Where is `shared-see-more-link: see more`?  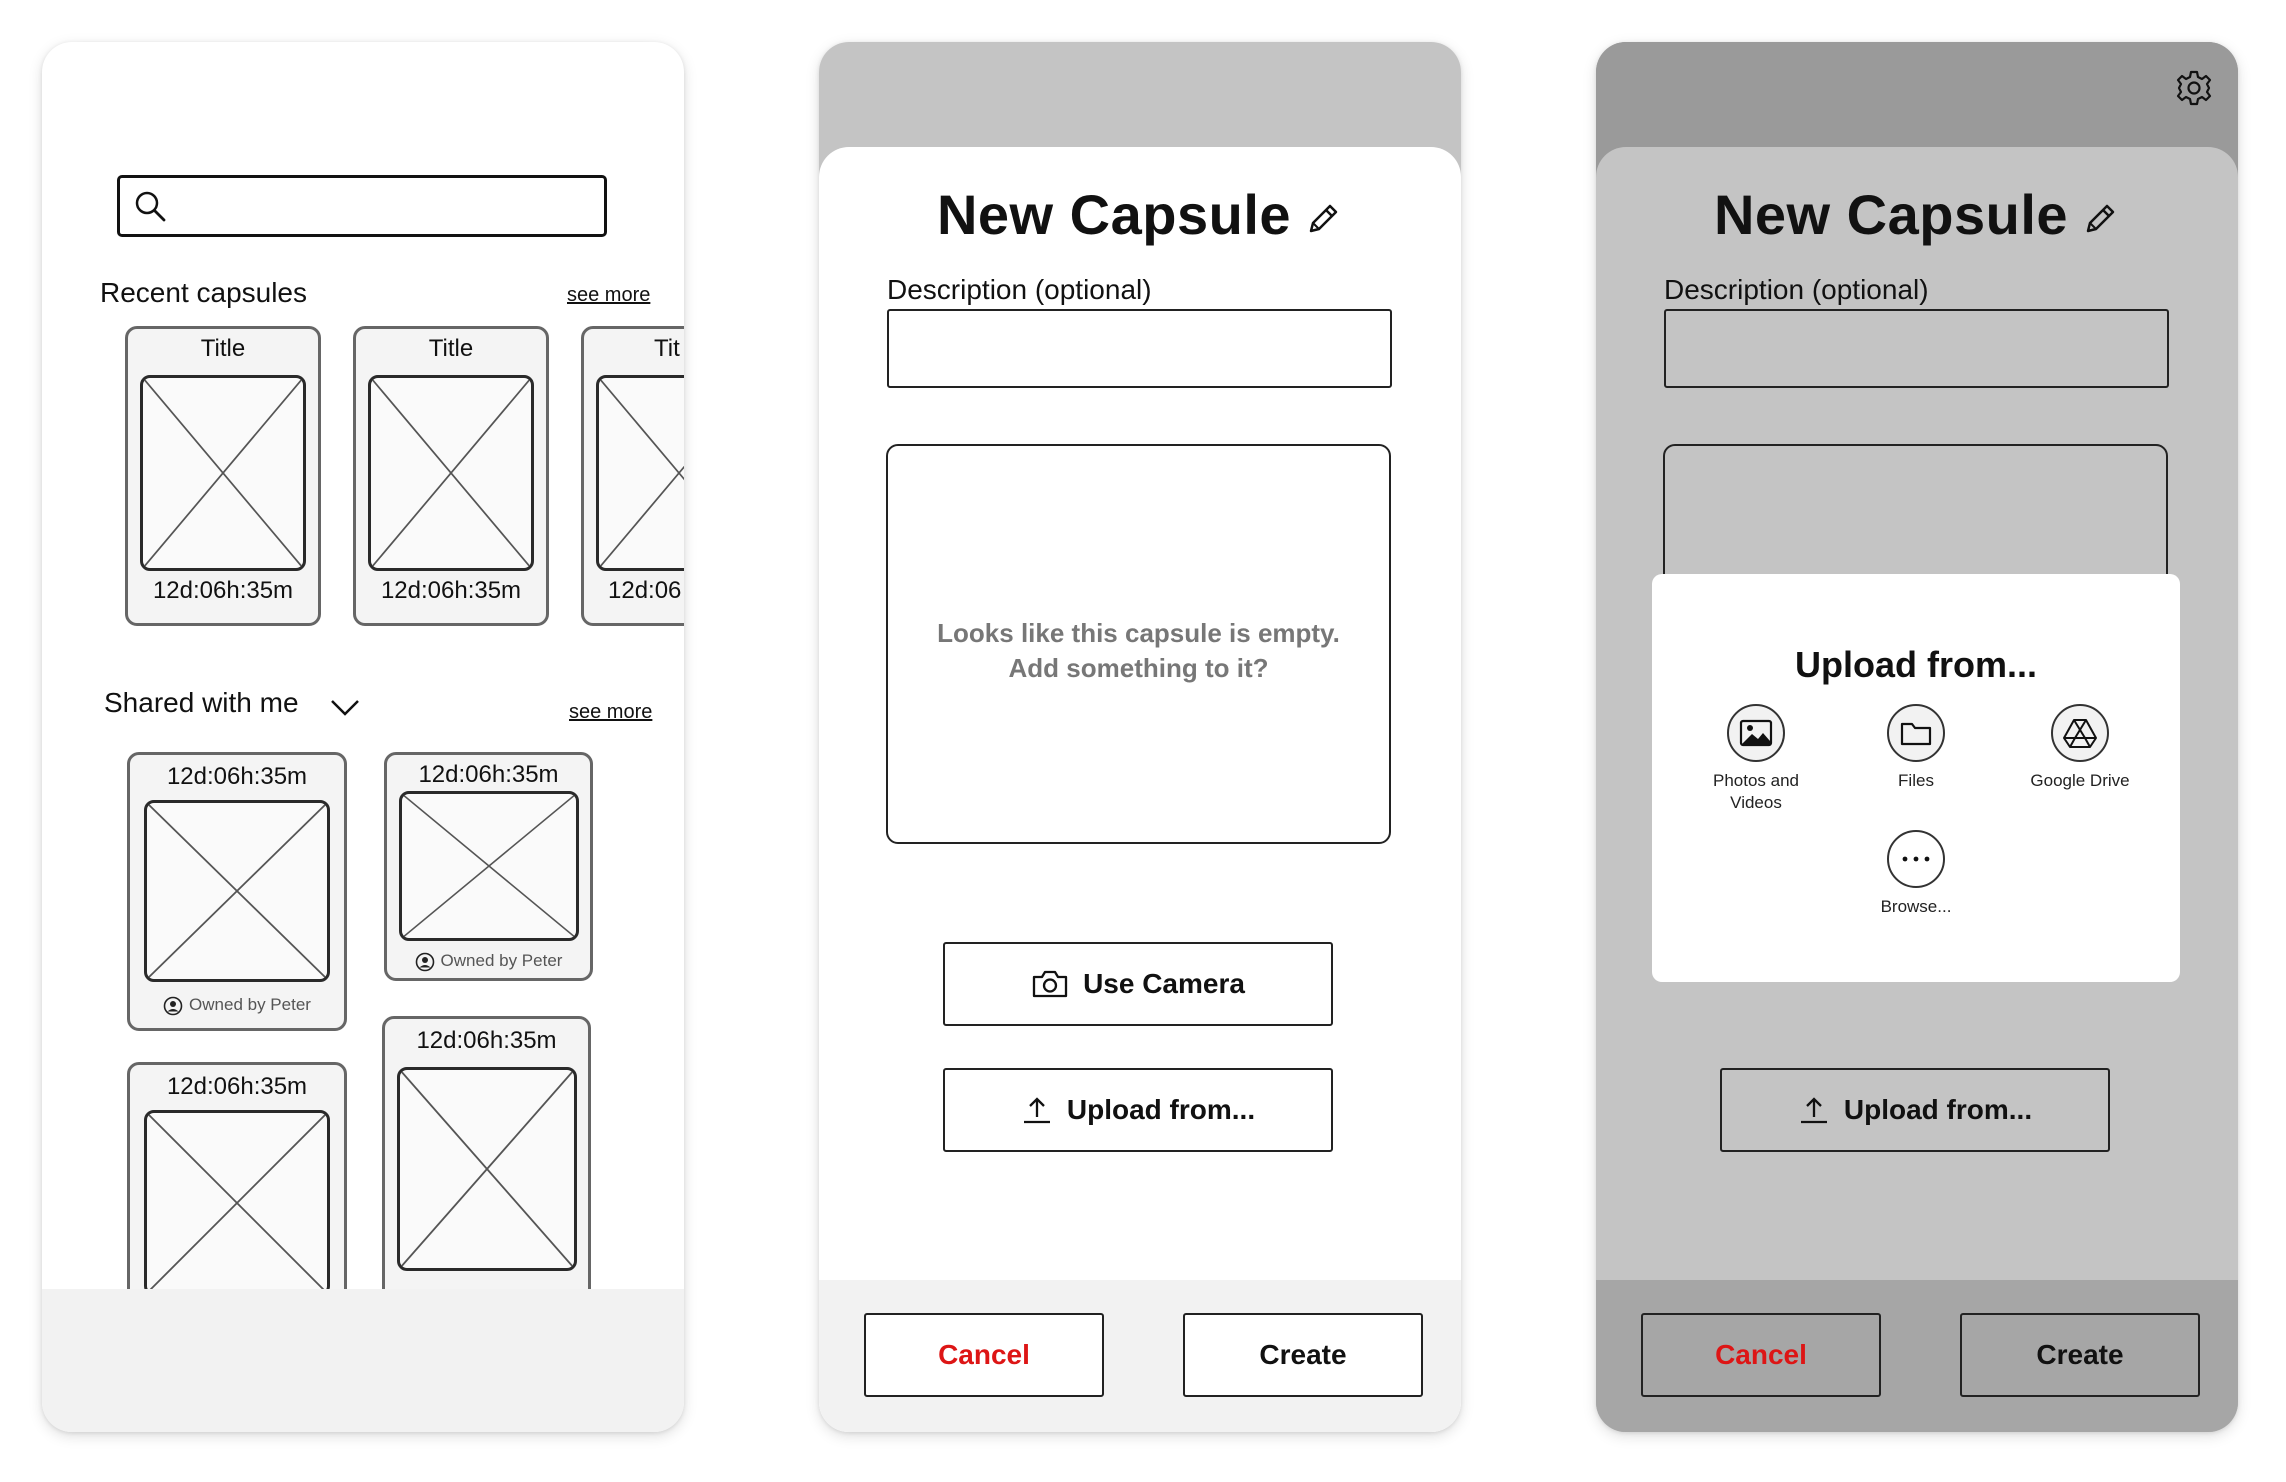 shared-see-more-link: see more is located at coordinates (610, 712).